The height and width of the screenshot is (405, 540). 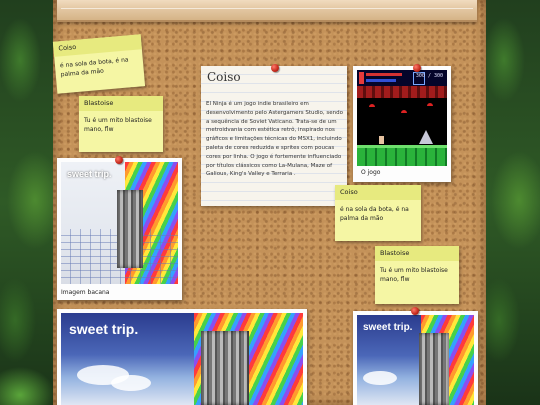 I want to click on game-hud: 300 / 300, so click(x=402, y=78).